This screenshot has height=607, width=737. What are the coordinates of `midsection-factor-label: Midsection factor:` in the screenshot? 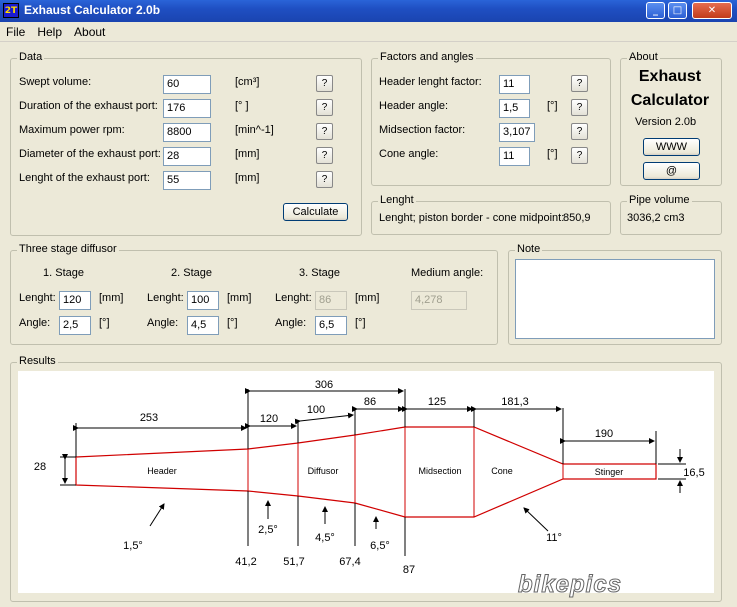 It's located at (422, 130).